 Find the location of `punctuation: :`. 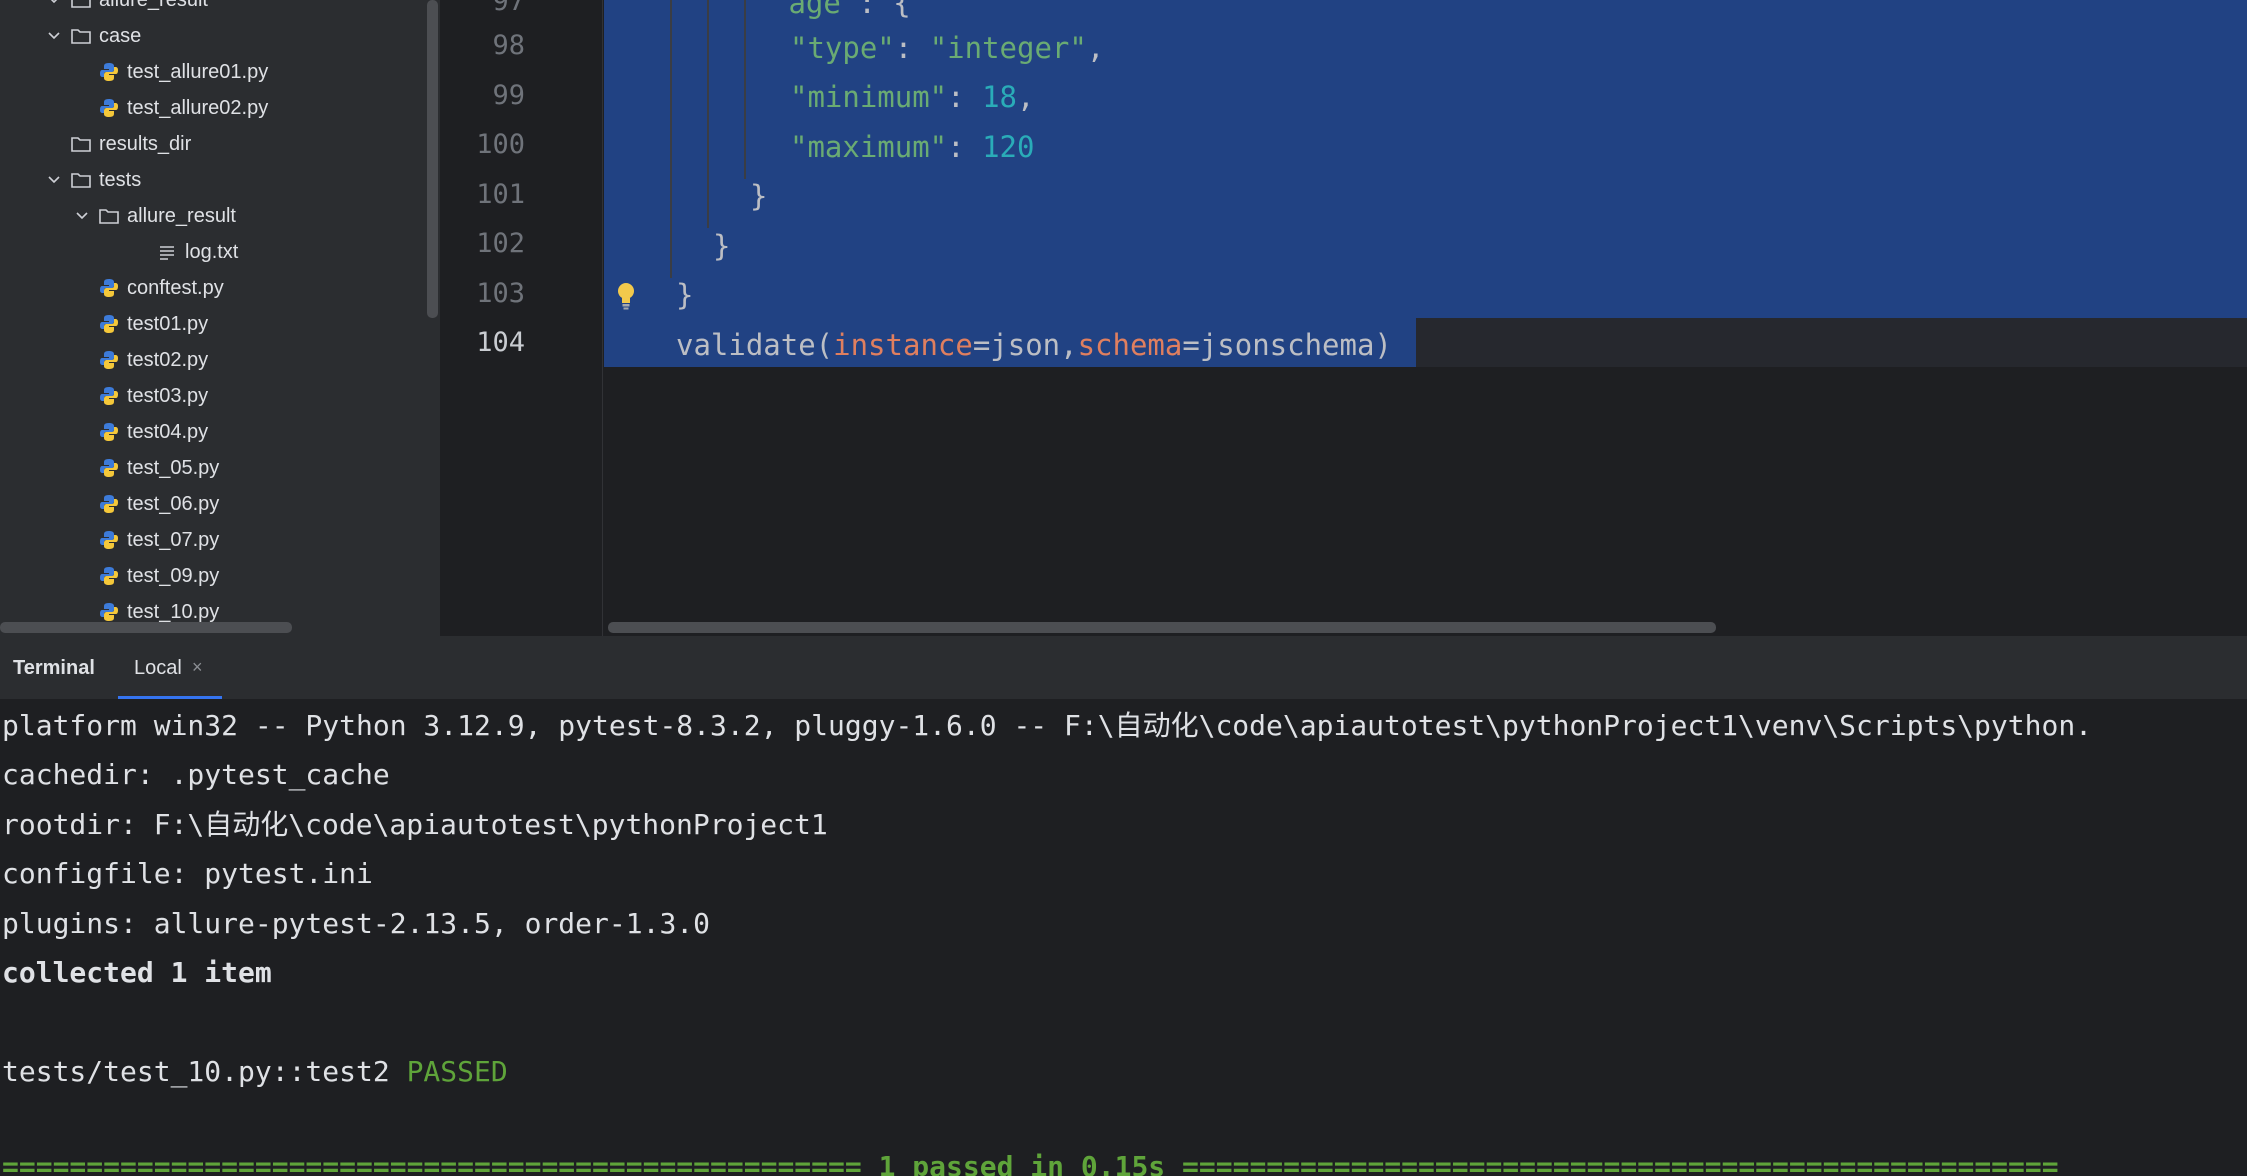

punctuation: : is located at coordinates (965, 97).